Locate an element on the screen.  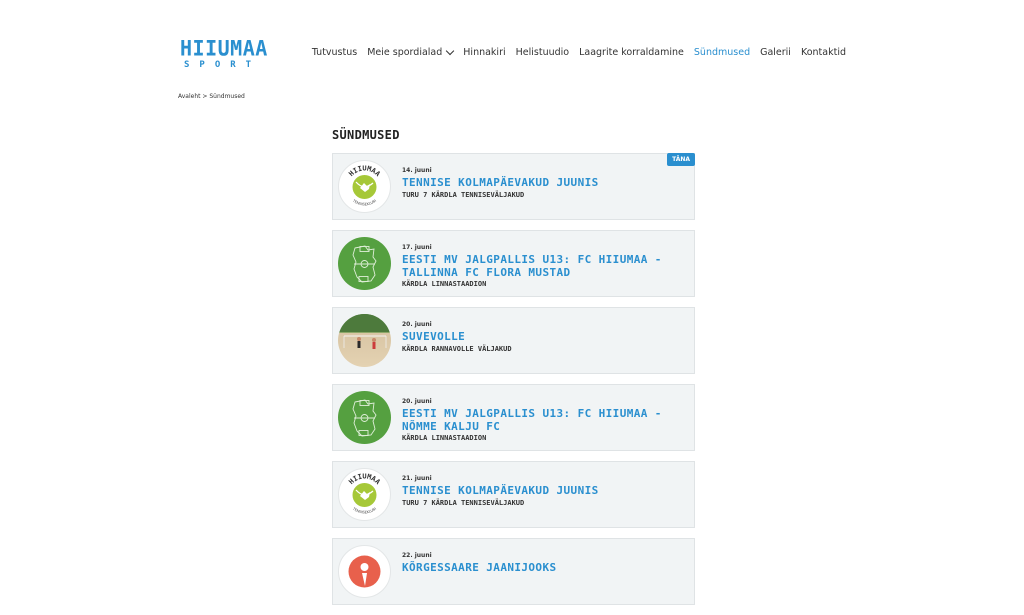
nav-kontaktid: Kontaktid is located at coordinates (823, 52).